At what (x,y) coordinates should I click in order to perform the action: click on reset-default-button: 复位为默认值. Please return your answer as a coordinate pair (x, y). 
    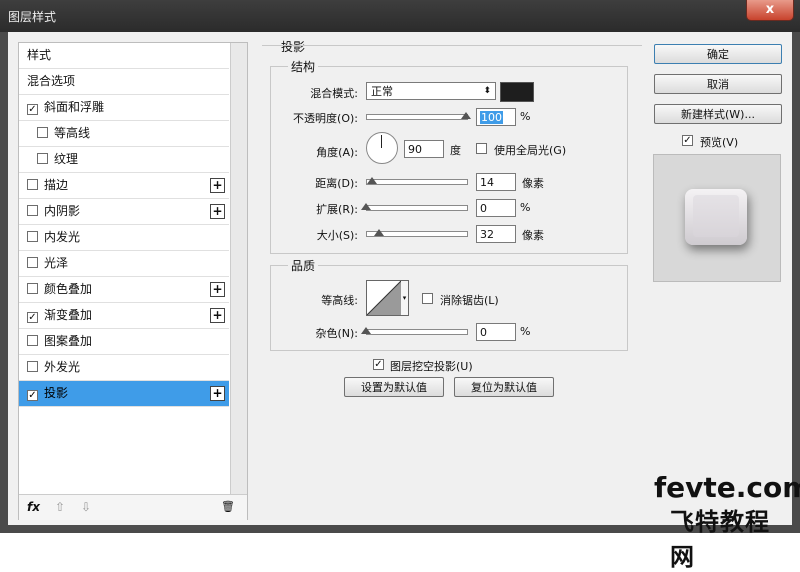
    Looking at the image, I should click on (504, 387).